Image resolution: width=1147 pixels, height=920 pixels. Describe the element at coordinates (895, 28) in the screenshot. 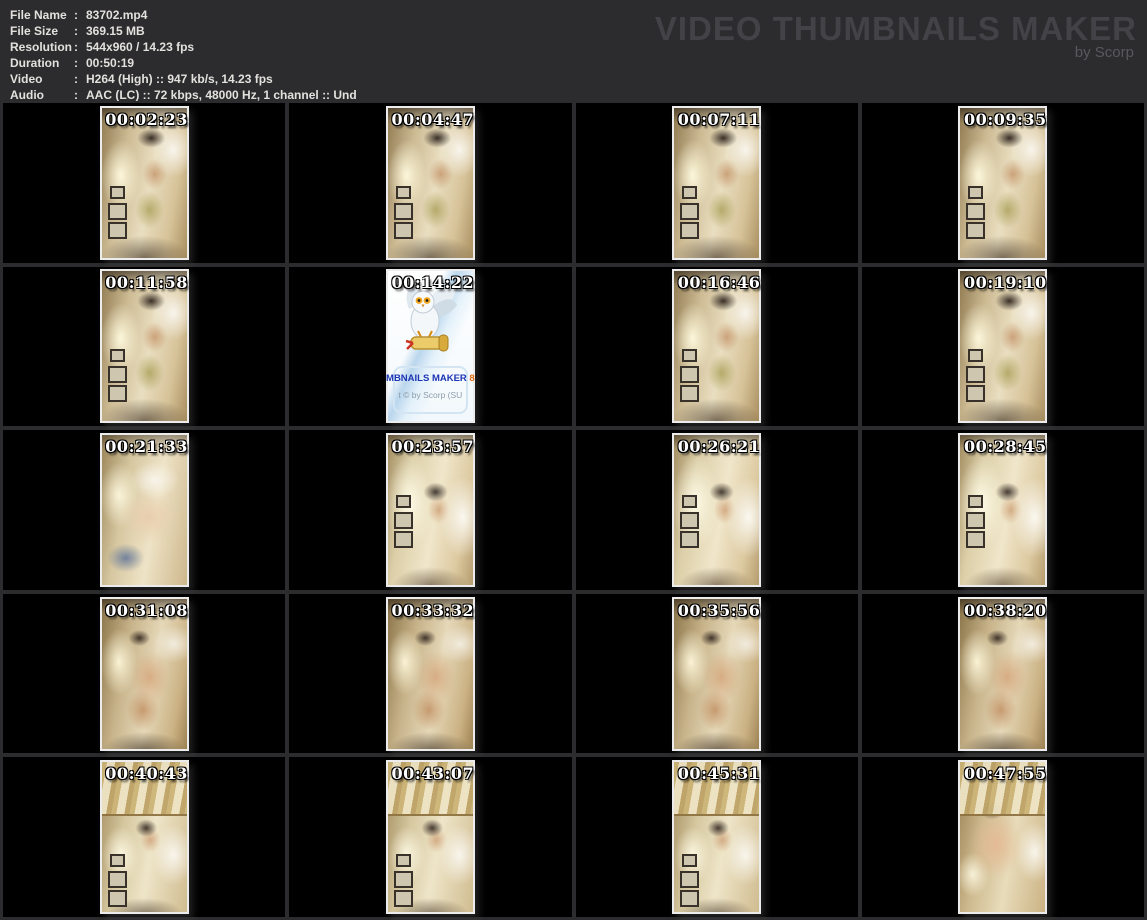

I see `app-logo-title: VIDEO THUMBNAILS MAKER` at that location.